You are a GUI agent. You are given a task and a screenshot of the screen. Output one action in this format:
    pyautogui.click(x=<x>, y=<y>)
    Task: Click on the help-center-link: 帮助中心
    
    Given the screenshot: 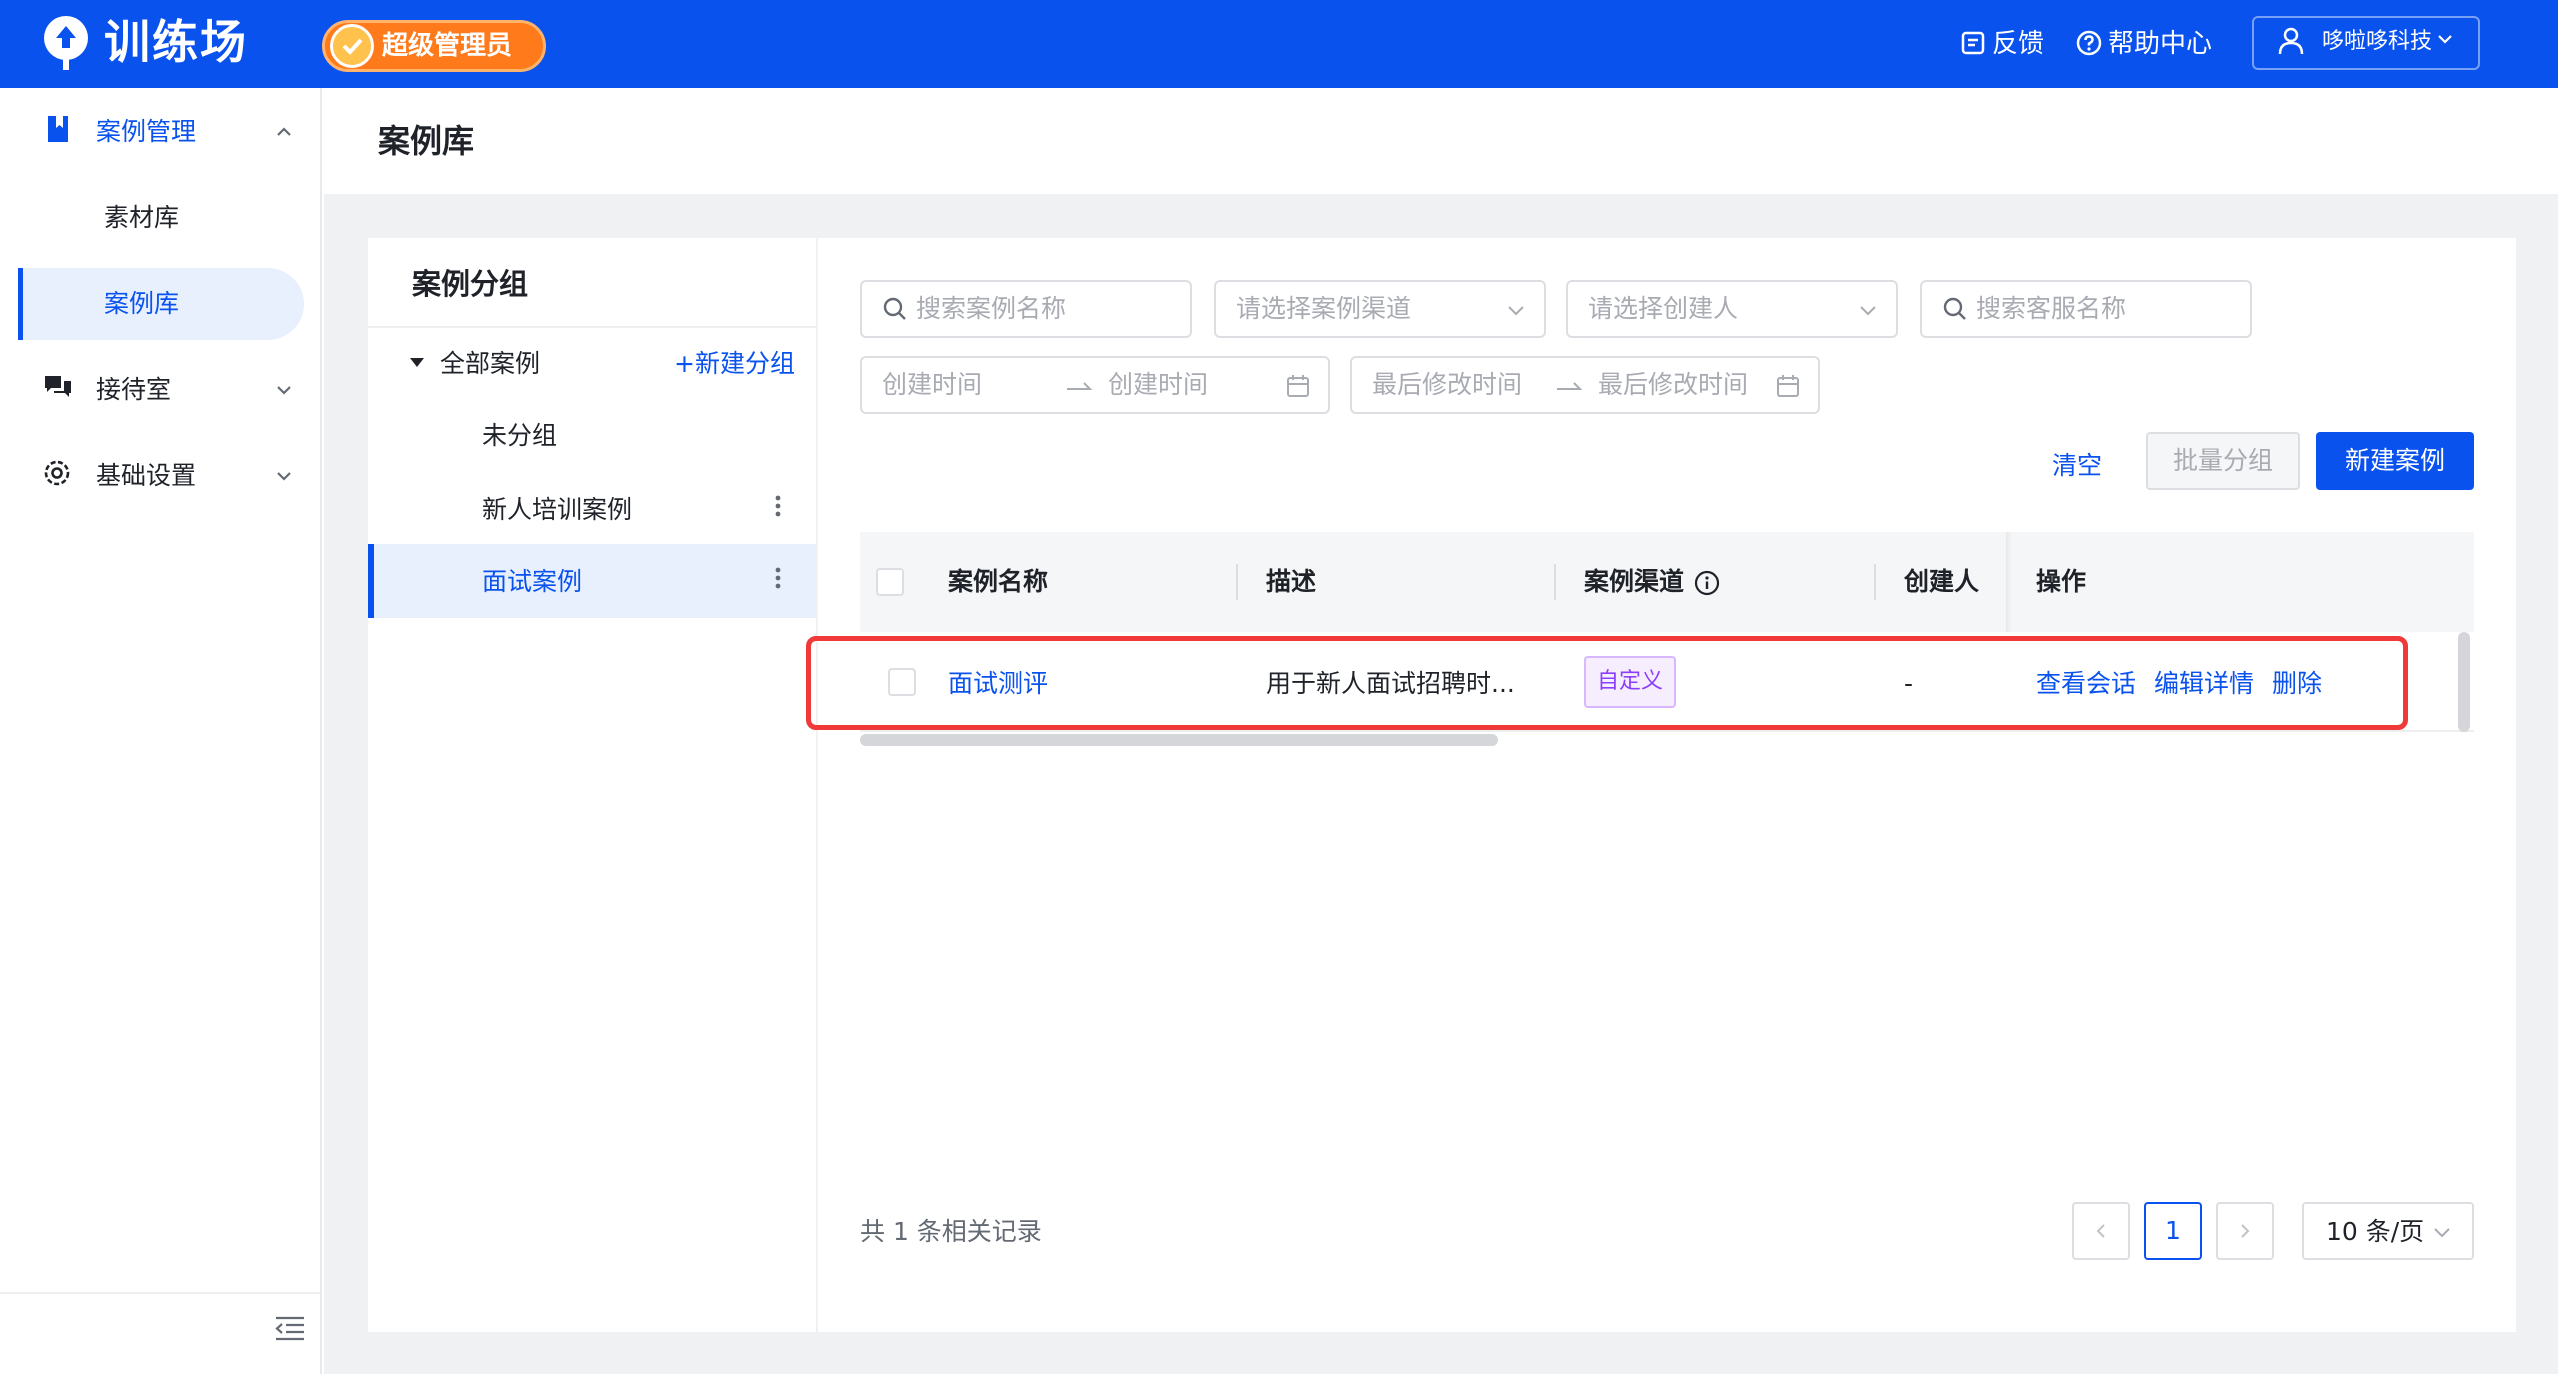 What is the action you would take?
    pyautogui.click(x=2144, y=44)
    